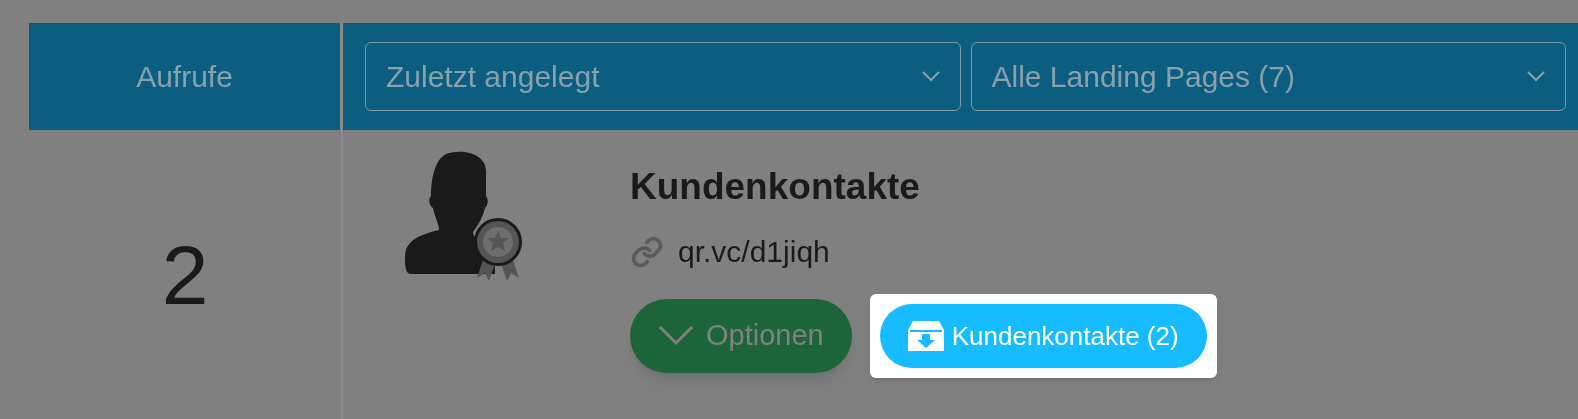 The height and width of the screenshot is (419, 1578). I want to click on customer-contacts-button: Kundenkontakte (2), so click(1043, 336).